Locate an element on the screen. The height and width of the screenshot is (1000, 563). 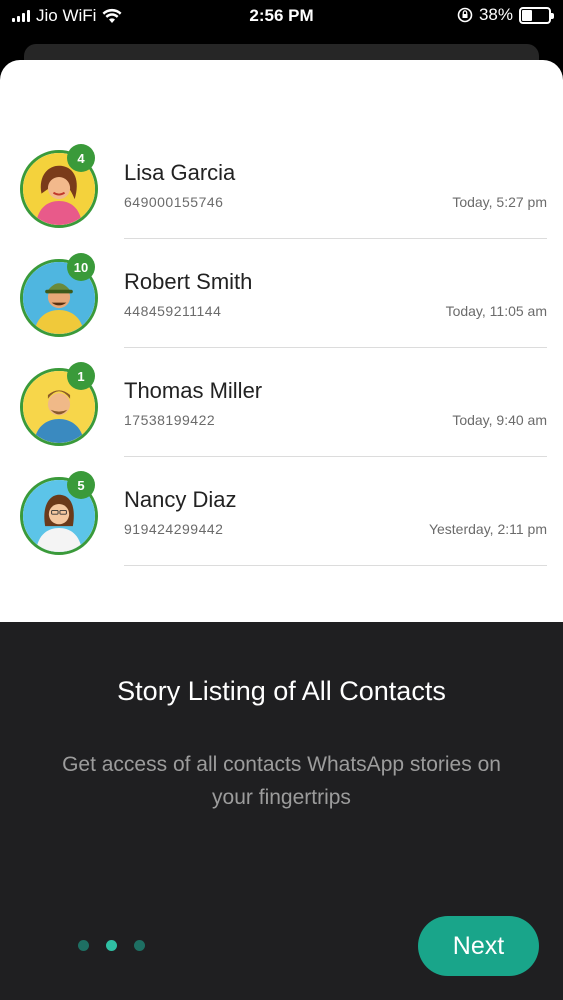
contact-name: Lisa Garcia is located at coordinates (180, 172).